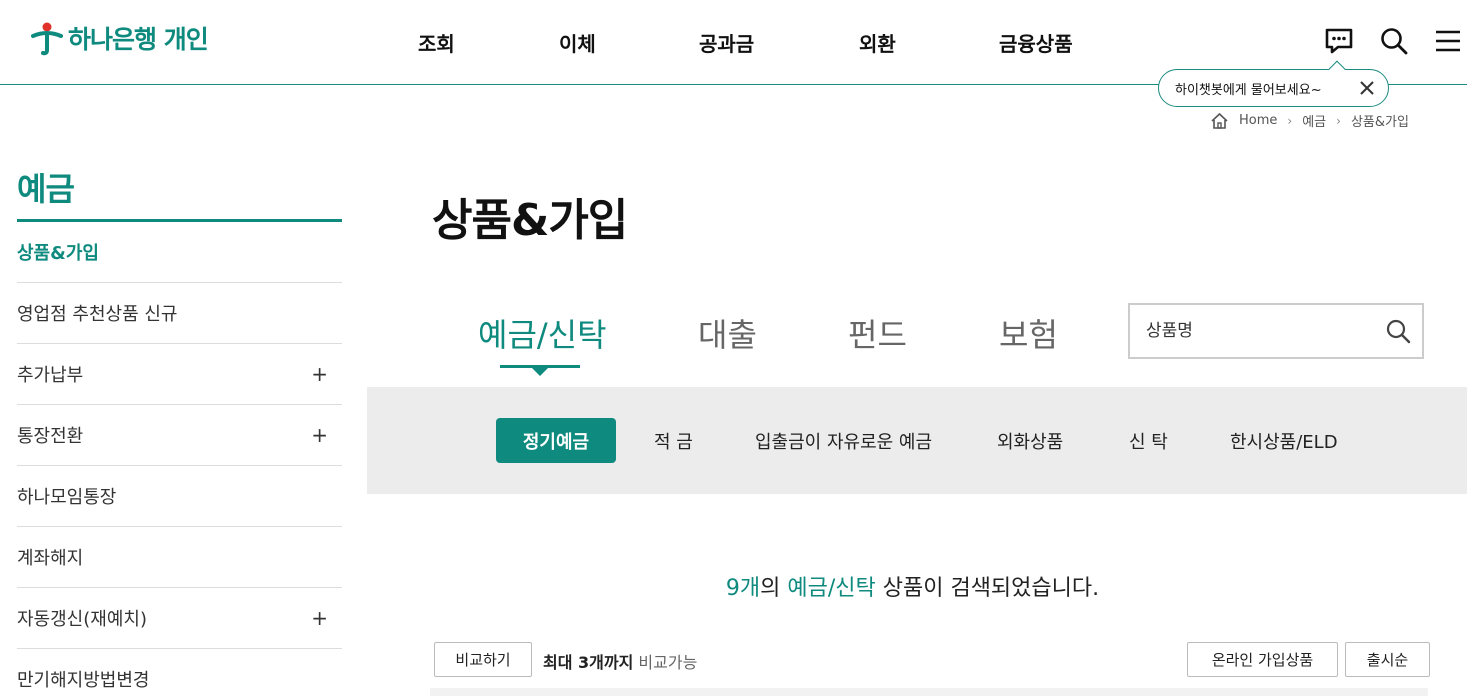 The image size is (1467, 696). What do you see at coordinates (1261, 331) in the screenshot?
I see `product-search-input` at bounding box center [1261, 331].